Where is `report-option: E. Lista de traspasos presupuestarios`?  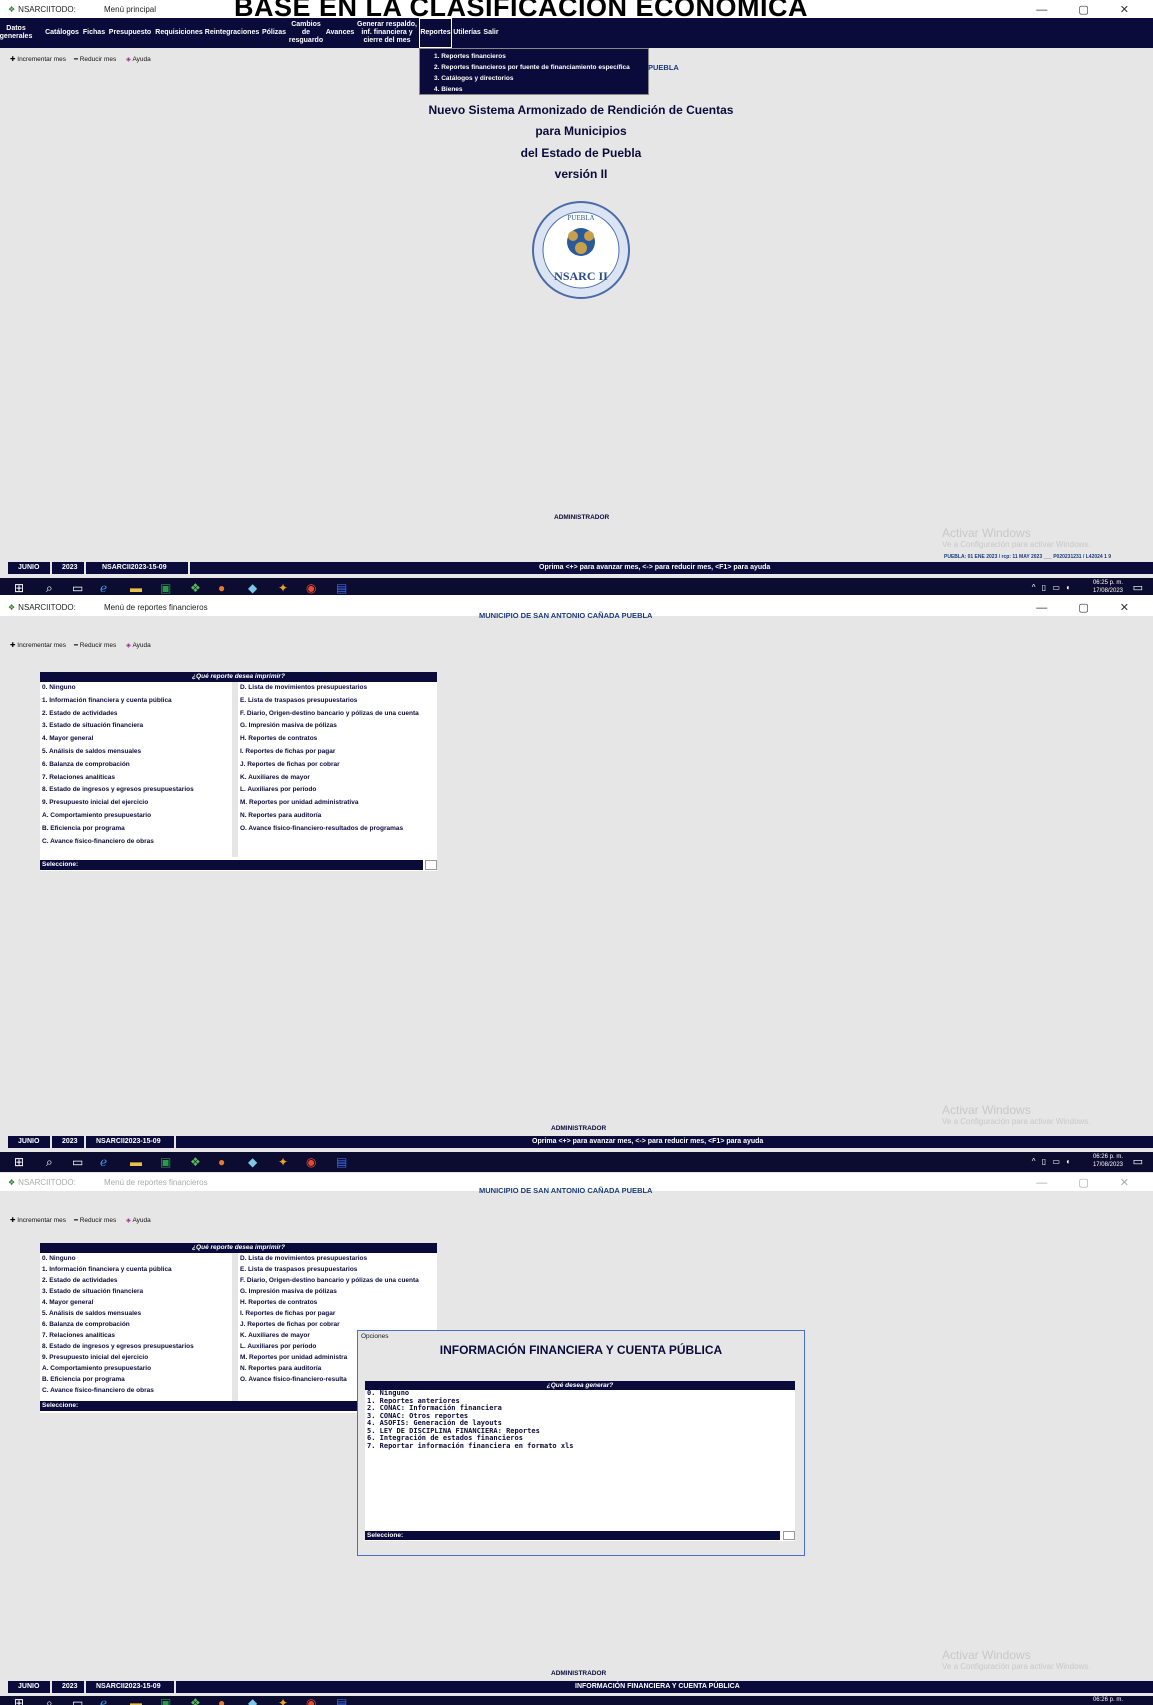
report-option: E. Lista de traspasos presupuestarios is located at coordinates (337, 701).